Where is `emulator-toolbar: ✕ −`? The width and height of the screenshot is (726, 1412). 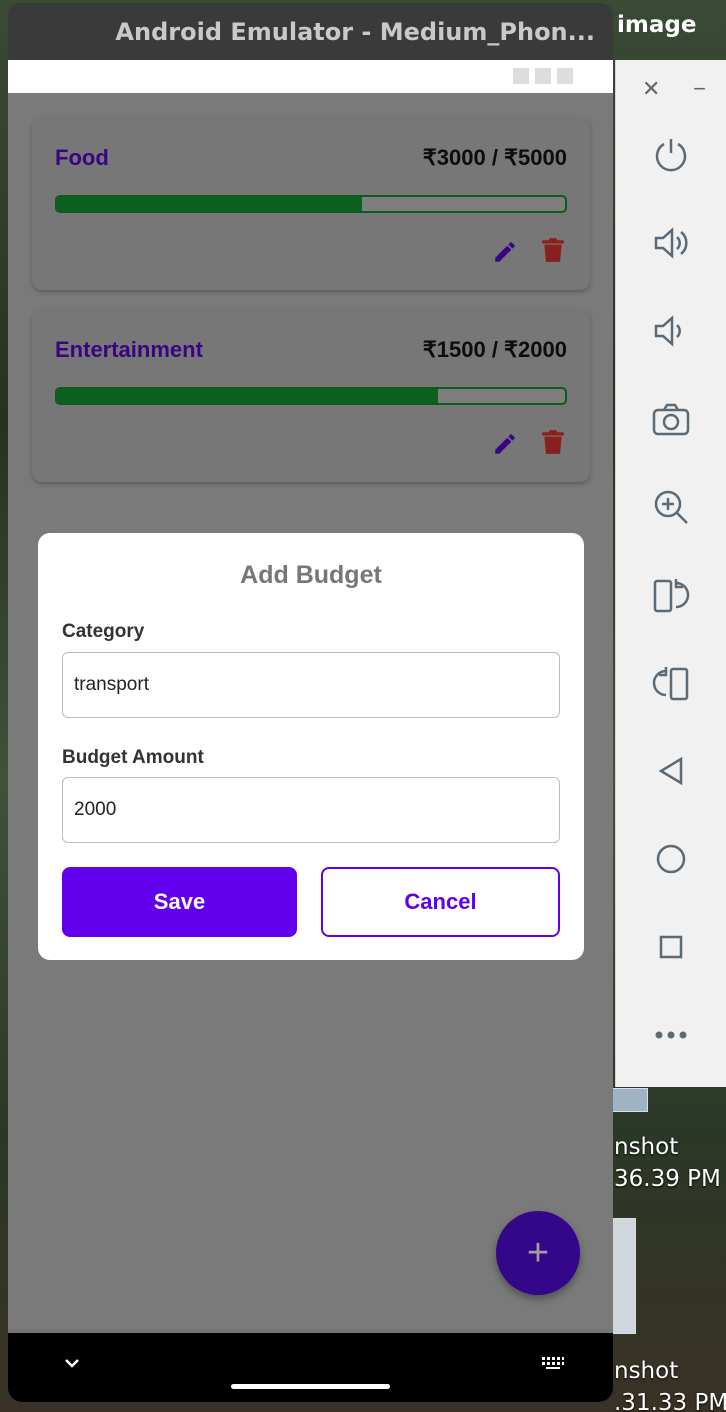 emulator-toolbar: ✕ − is located at coordinates (670, 573).